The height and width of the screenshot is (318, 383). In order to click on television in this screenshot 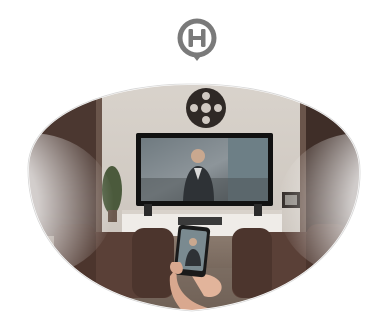, I will do `click(204, 169)`.